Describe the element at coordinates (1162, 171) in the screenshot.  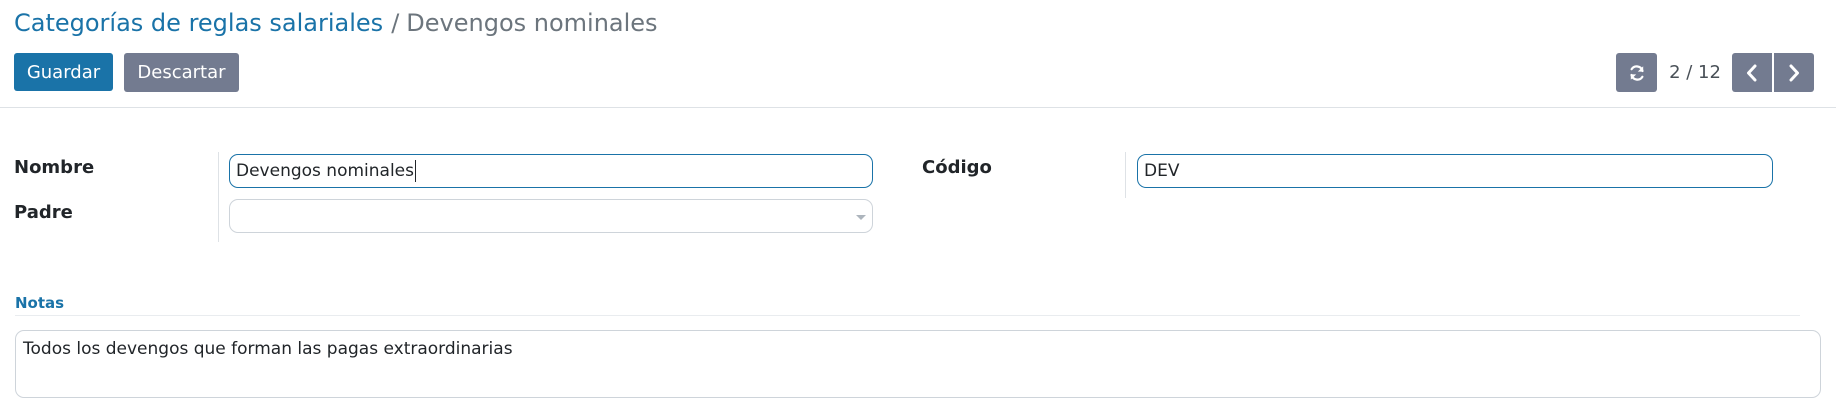
I see `code-input-value: DEV` at that location.